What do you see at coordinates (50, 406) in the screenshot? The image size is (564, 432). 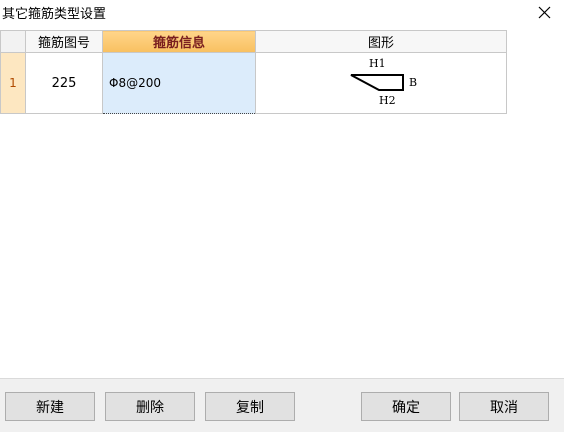 I see `new-button: 新建` at bounding box center [50, 406].